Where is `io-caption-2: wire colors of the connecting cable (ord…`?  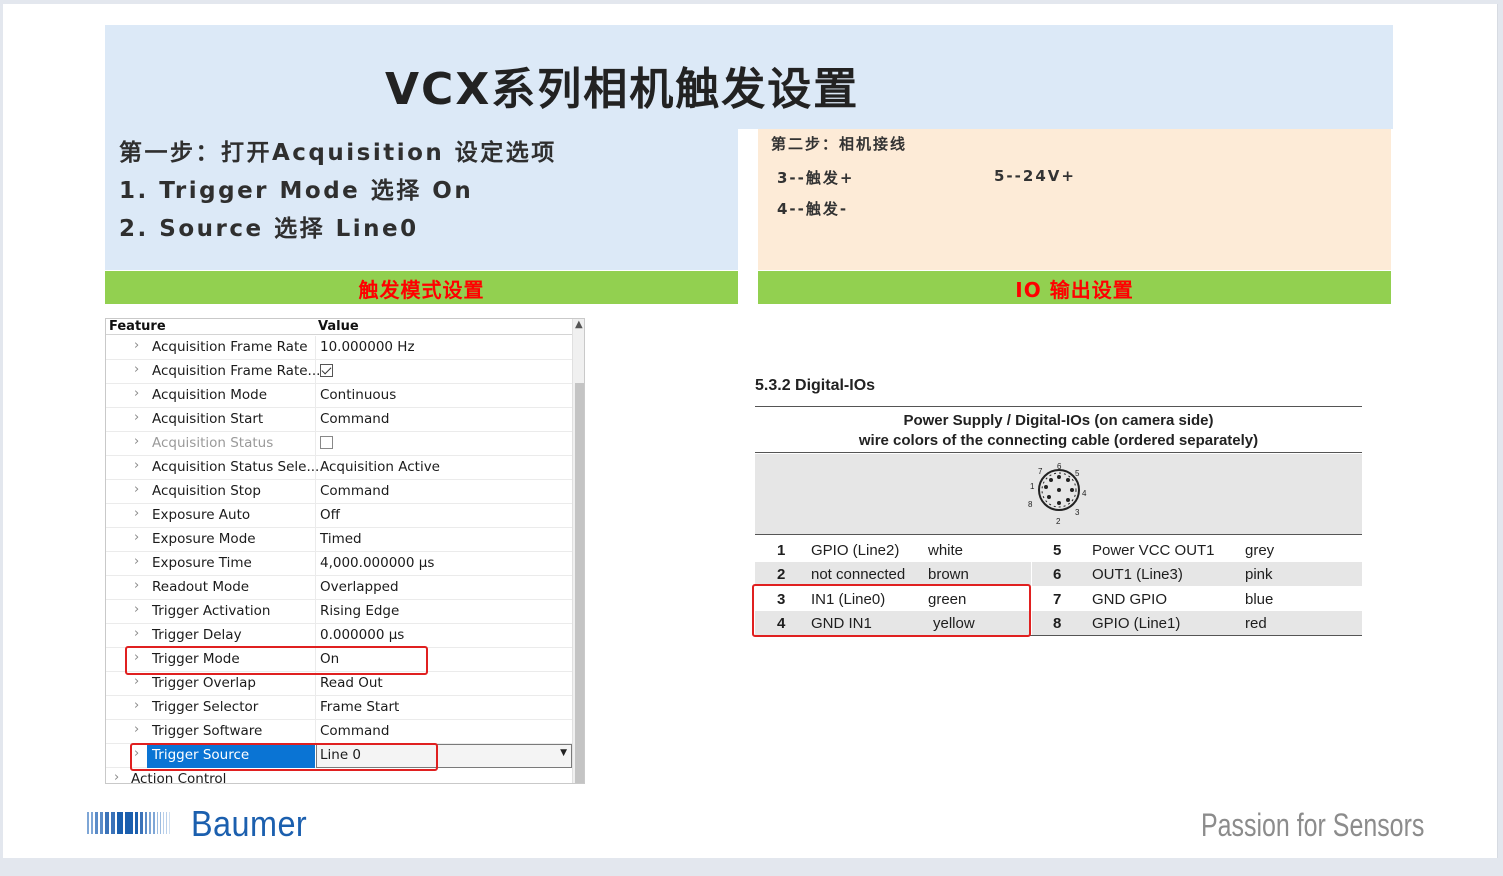 io-caption-2: wire colors of the connecting cable (ord… is located at coordinates (1058, 440).